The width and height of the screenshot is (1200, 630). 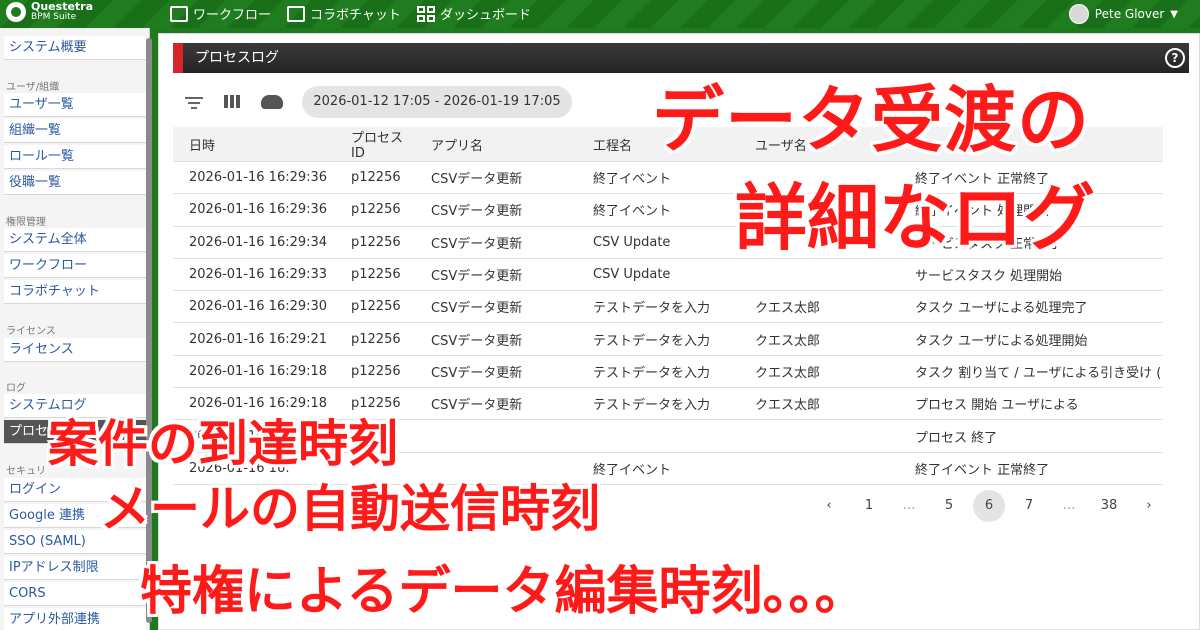 I want to click on app-logo: Questetra BPM Suite, so click(x=50, y=11).